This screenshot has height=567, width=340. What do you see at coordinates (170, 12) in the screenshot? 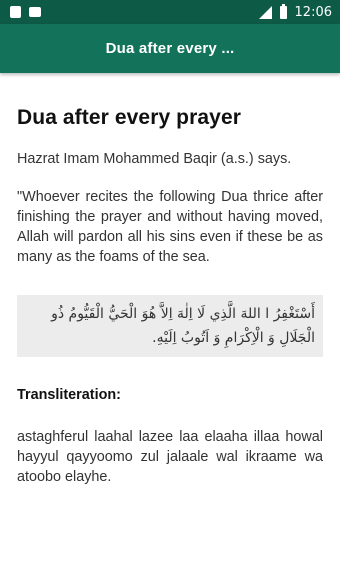
I see `status-bar: 12:06` at bounding box center [170, 12].